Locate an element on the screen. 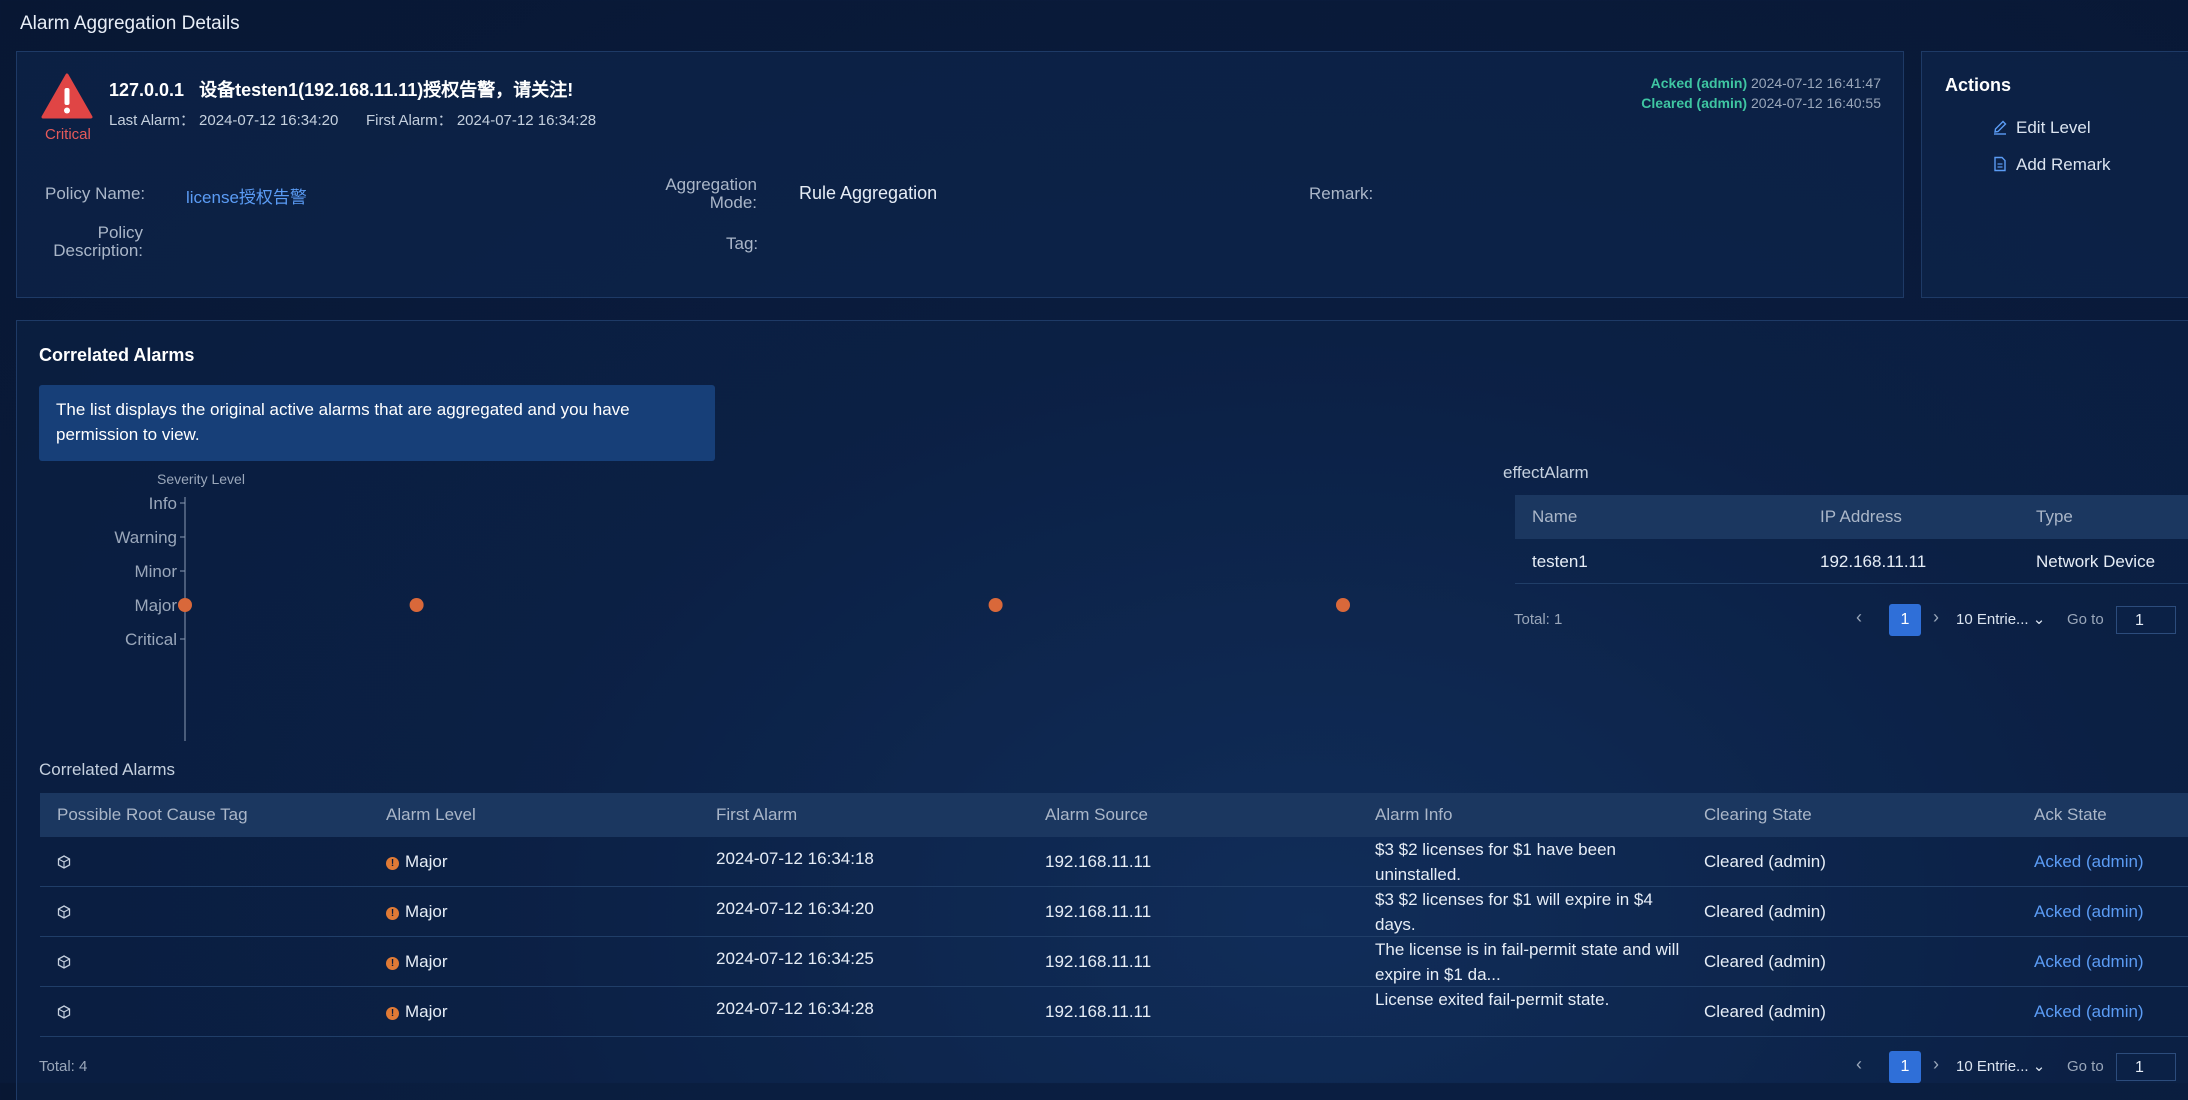  effect-entries-select: 10 Entrie... ⌄ is located at coordinates (2000, 619).